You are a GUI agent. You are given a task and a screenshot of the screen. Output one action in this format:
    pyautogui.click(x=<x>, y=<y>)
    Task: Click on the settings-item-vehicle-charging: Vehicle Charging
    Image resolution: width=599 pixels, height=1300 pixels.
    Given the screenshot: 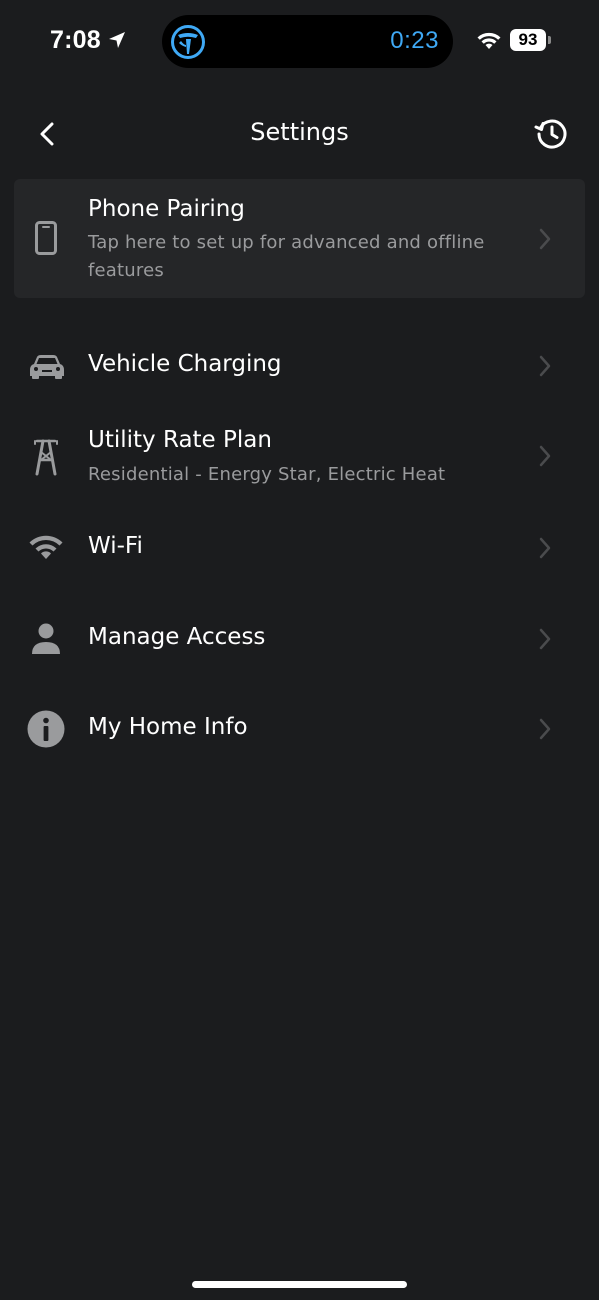 What is the action you would take?
    pyautogui.click(x=299, y=366)
    